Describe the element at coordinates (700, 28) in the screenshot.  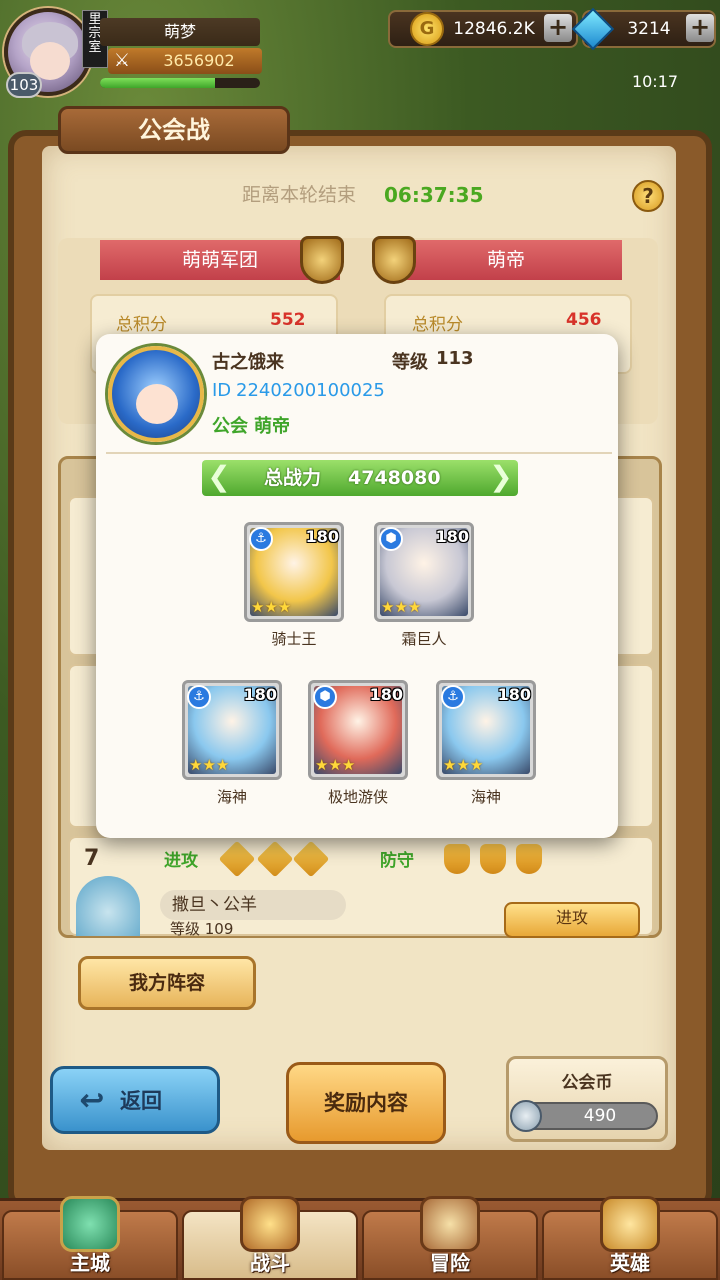
I see `add-gems-button: +` at that location.